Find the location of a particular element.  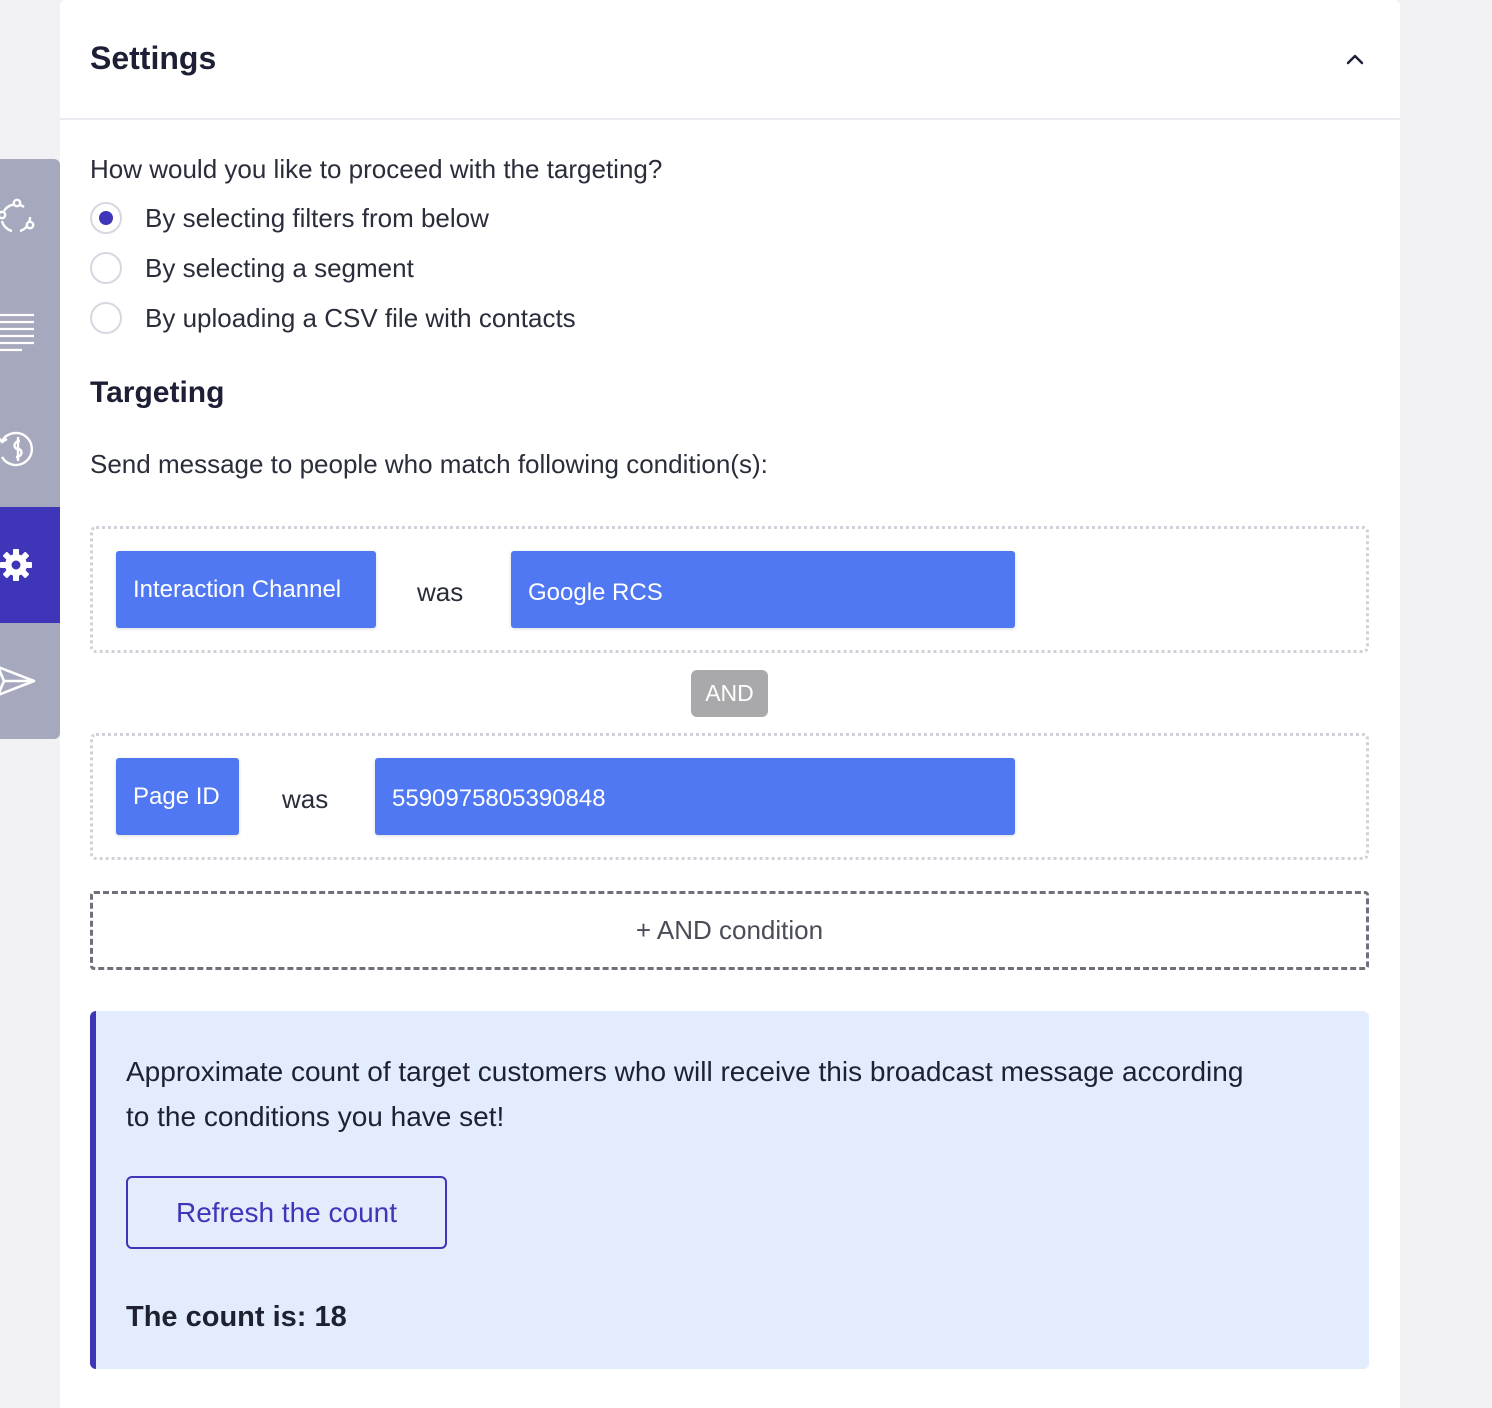

rail-item-settings is located at coordinates (30, 565).